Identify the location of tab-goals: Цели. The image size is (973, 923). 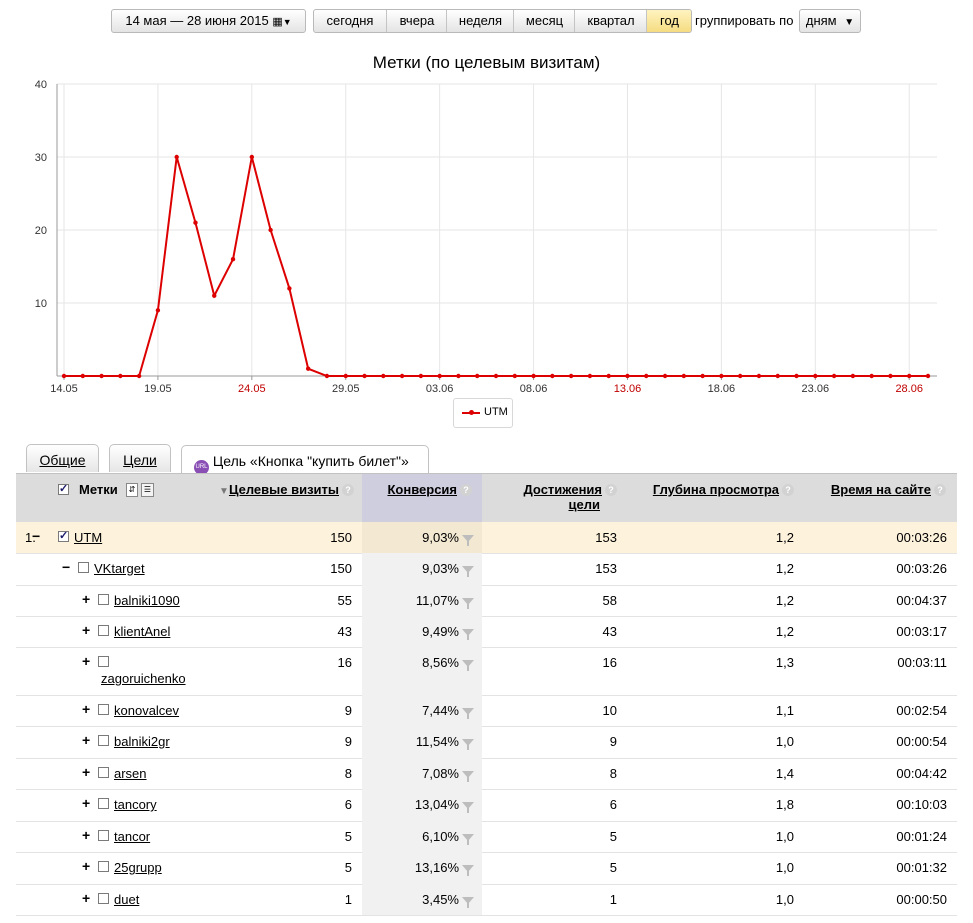
(140, 458).